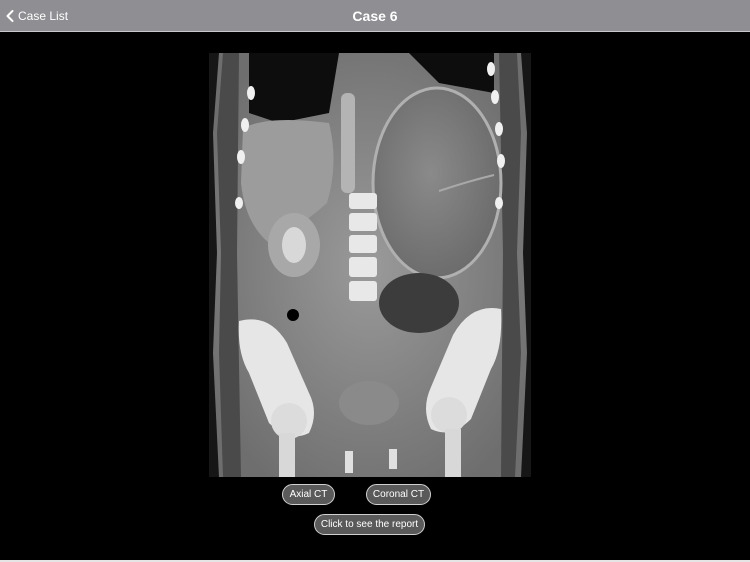  Describe the element at coordinates (308, 494) in the screenshot. I see `axial-ct-button: Axial CT` at that location.